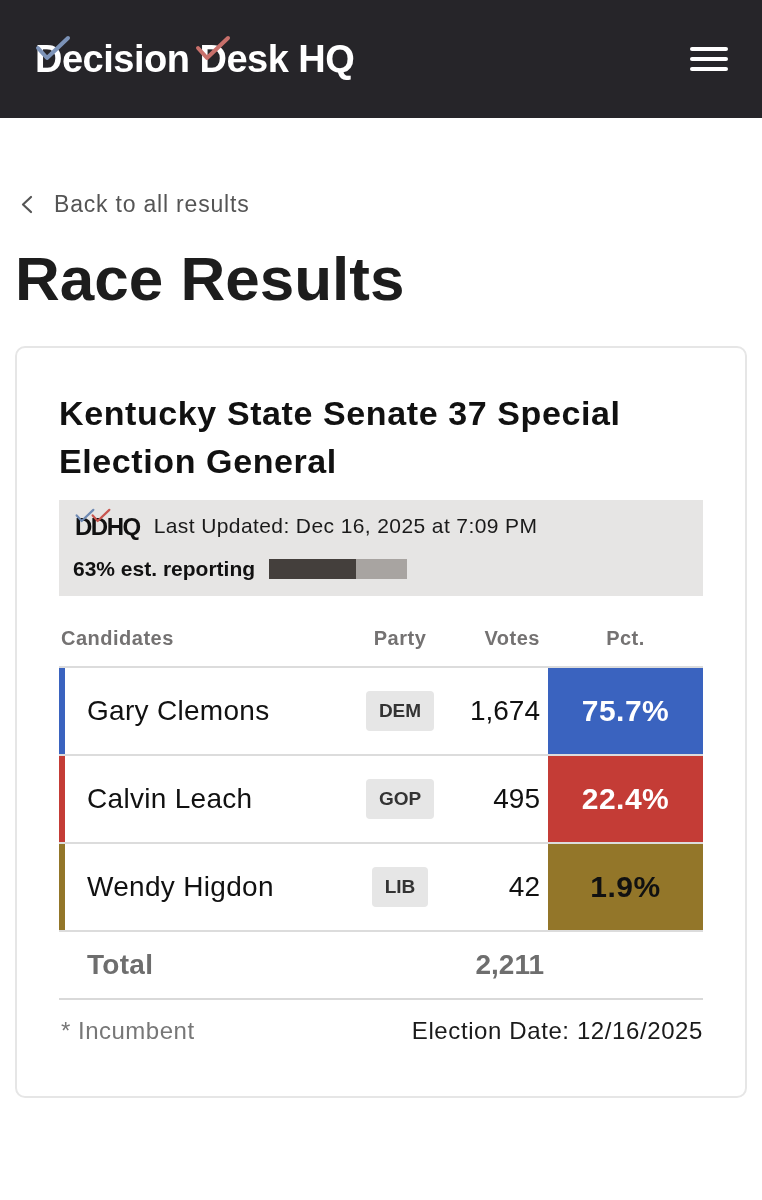 This screenshot has height=1200, width=762. Describe the element at coordinates (118, 637) in the screenshot. I see `column-header: Candidates` at that location.